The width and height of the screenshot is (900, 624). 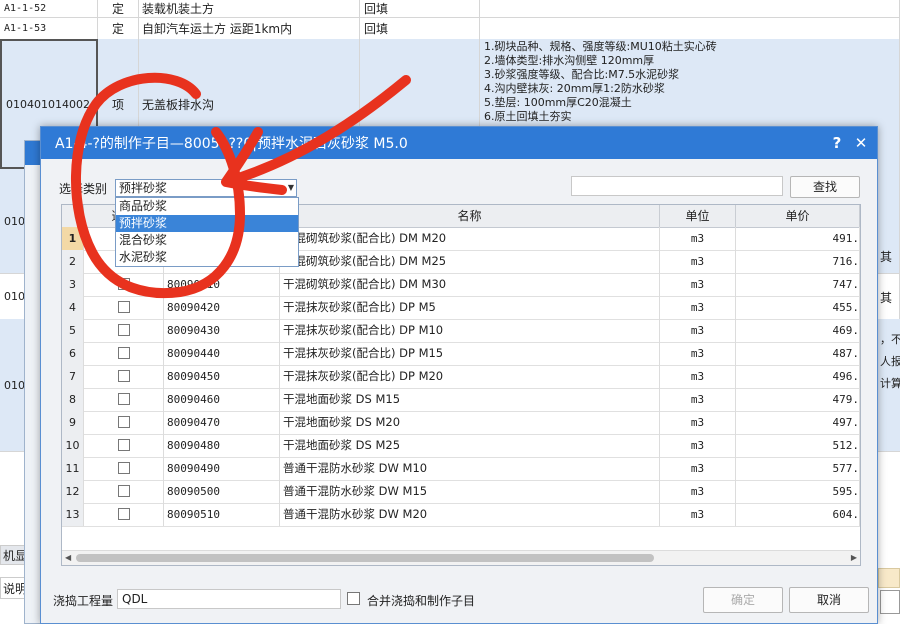 What do you see at coordinates (798, 399) in the screenshot?
I see `row-price: 479.` at bounding box center [798, 399].